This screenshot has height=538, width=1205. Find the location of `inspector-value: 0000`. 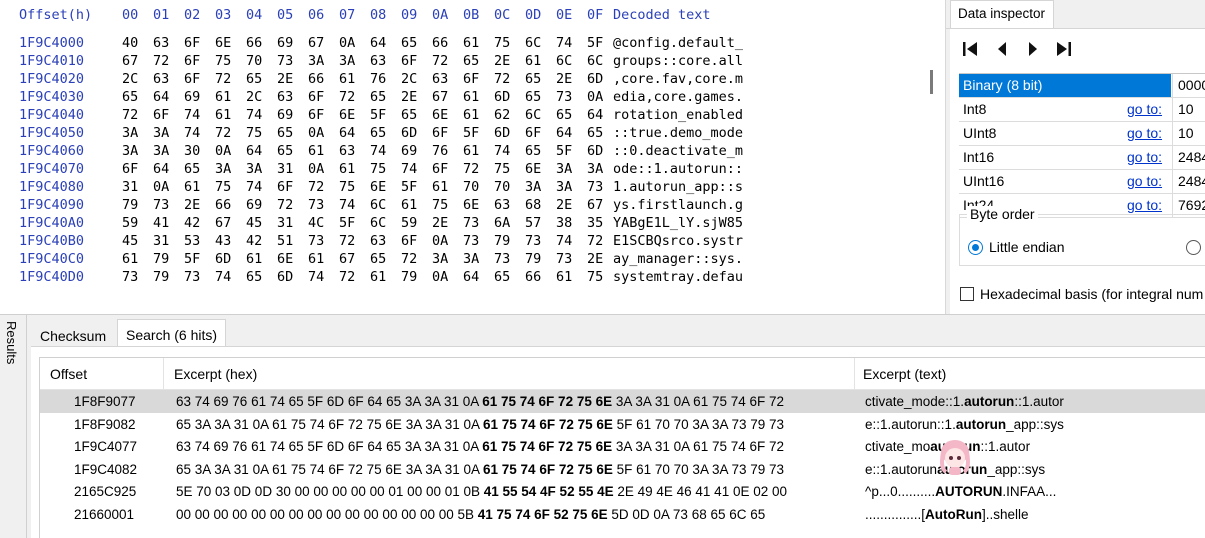

inspector-value: 0000 is located at coordinates (1188, 85).